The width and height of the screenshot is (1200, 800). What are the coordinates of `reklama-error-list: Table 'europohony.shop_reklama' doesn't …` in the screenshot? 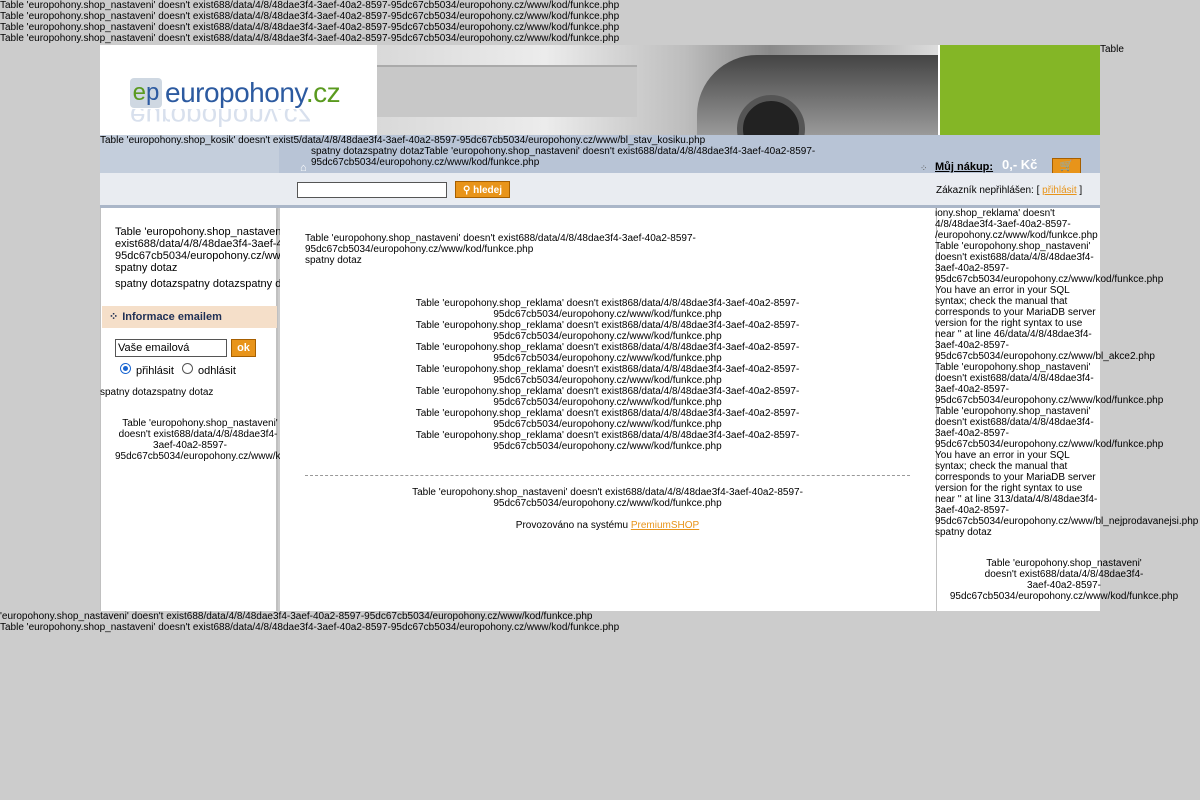 It's located at (607, 375).